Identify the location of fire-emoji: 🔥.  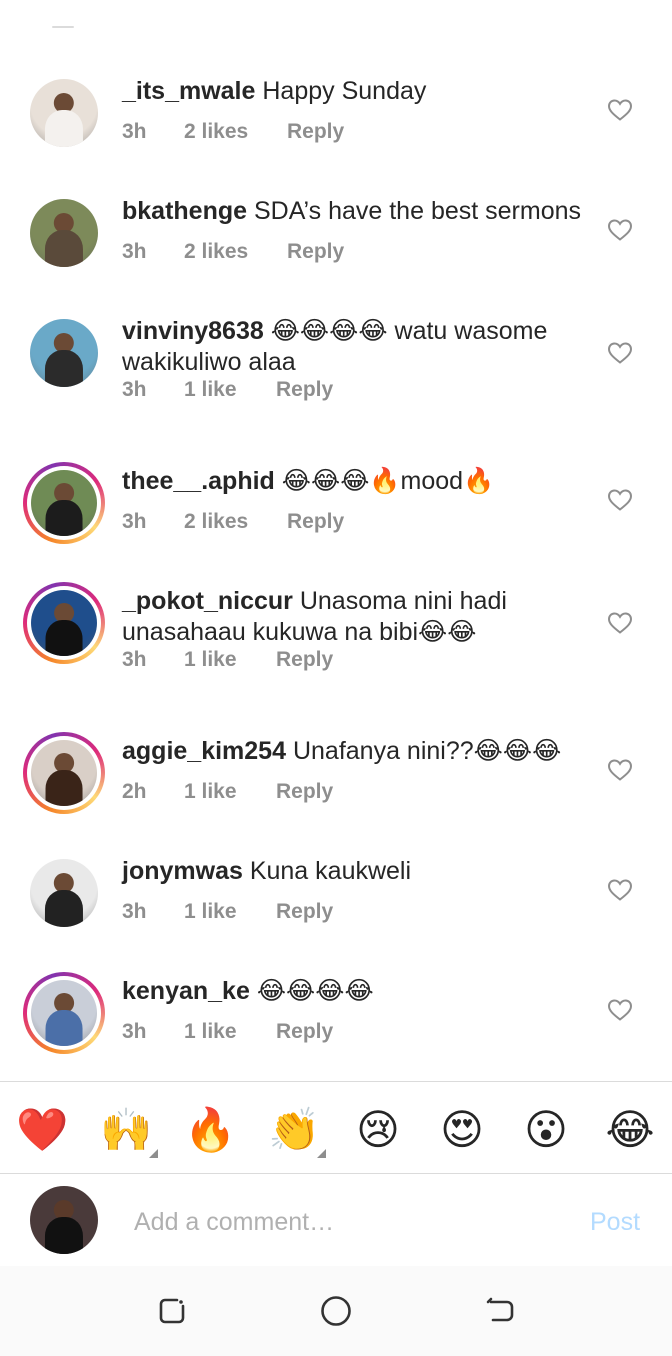
(210, 1130).